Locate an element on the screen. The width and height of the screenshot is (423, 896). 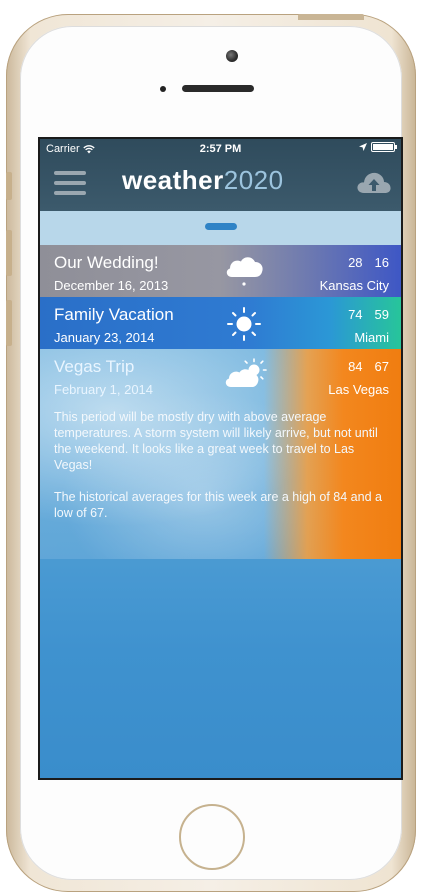
logo-year: 2020 is located at coordinates (253, 180).